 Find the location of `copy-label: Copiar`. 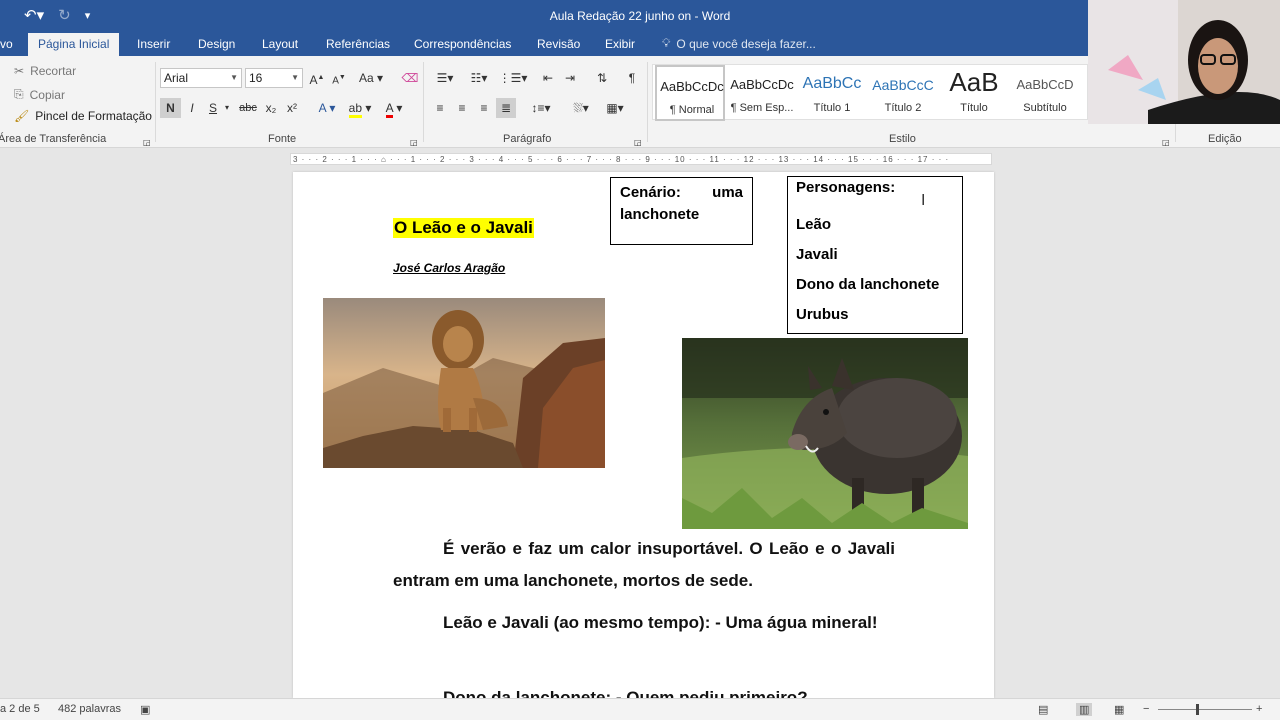

copy-label: Copiar is located at coordinates (47, 94).